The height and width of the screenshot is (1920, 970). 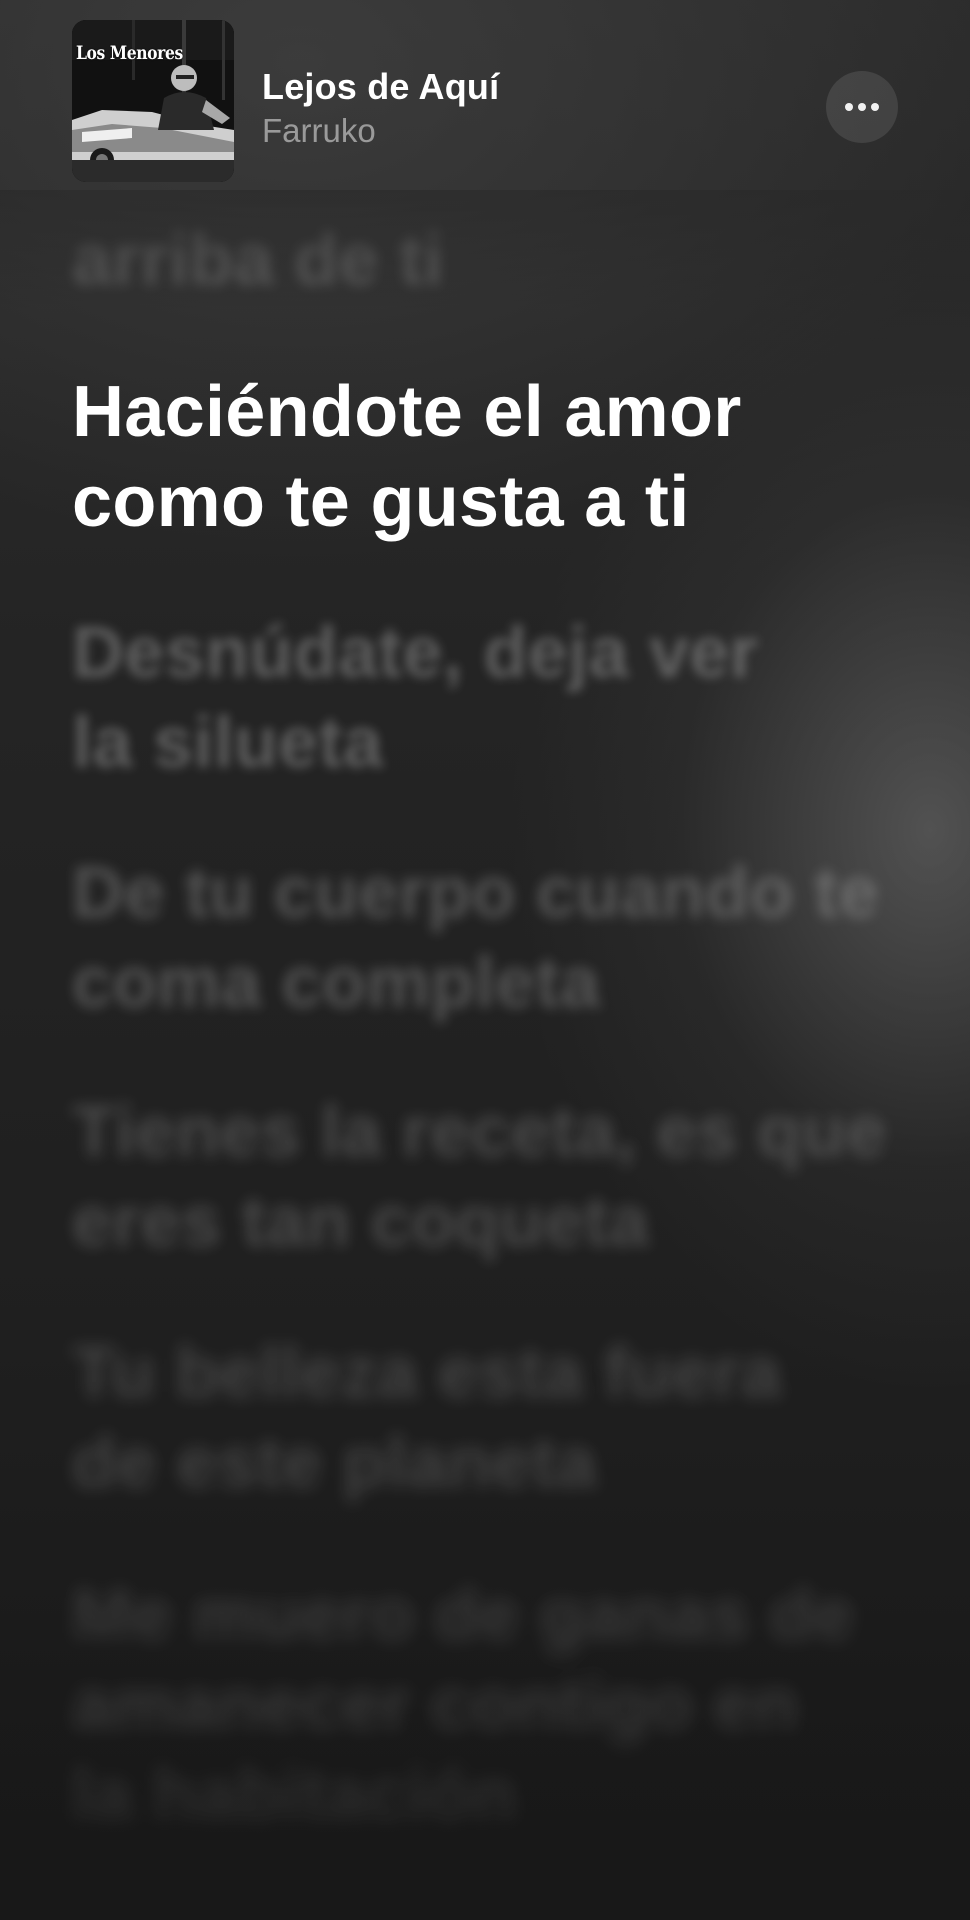 What do you see at coordinates (487, 1418) in the screenshot?
I see `lyric-line-upcoming: Tu belleza esta fuera de este planeta` at bounding box center [487, 1418].